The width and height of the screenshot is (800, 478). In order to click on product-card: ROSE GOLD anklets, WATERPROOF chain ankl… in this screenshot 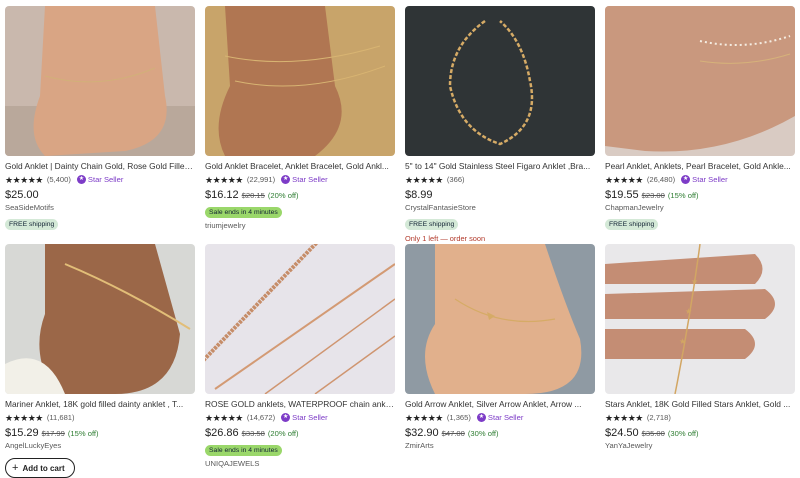, I will do `click(300, 356)`.